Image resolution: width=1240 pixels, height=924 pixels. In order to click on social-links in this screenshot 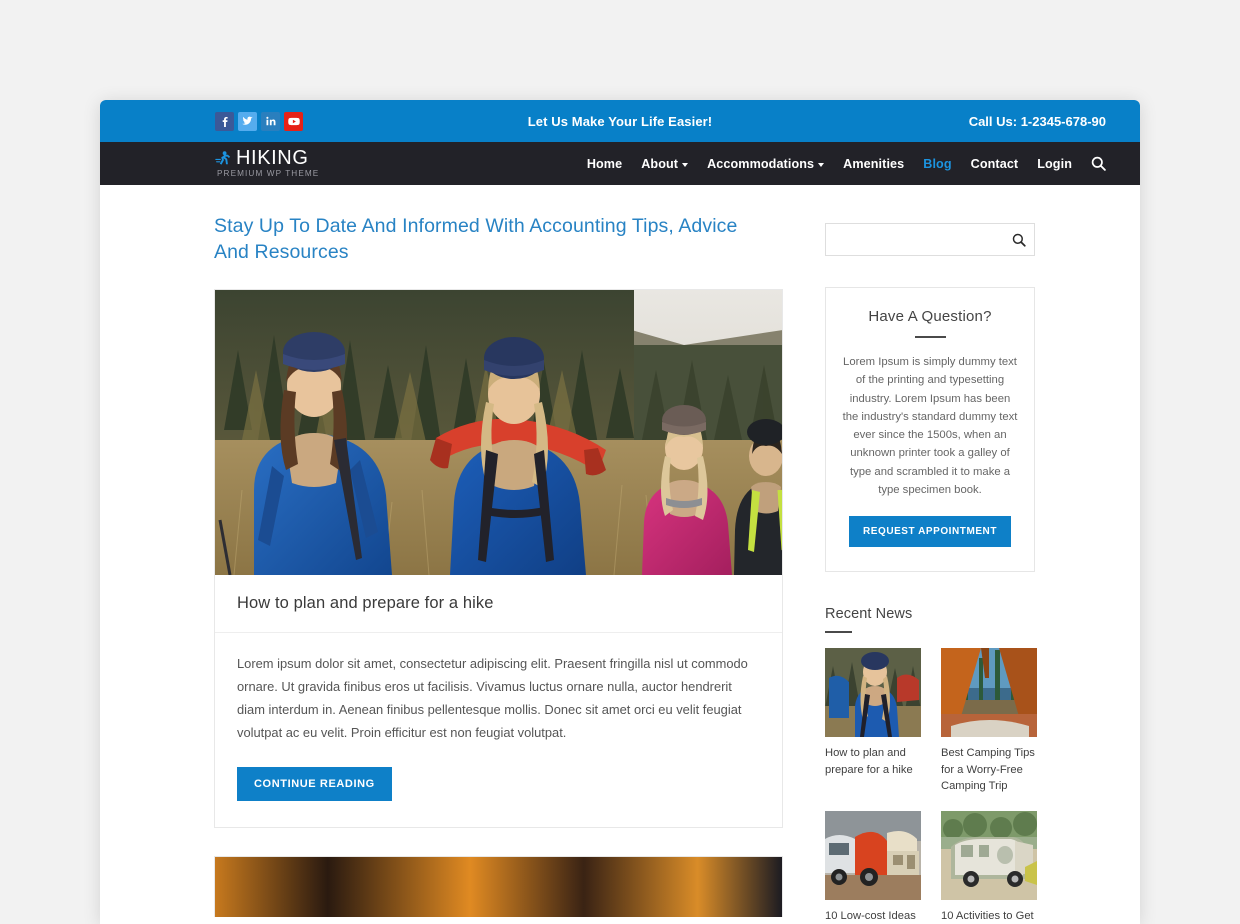, I will do `click(259, 121)`.